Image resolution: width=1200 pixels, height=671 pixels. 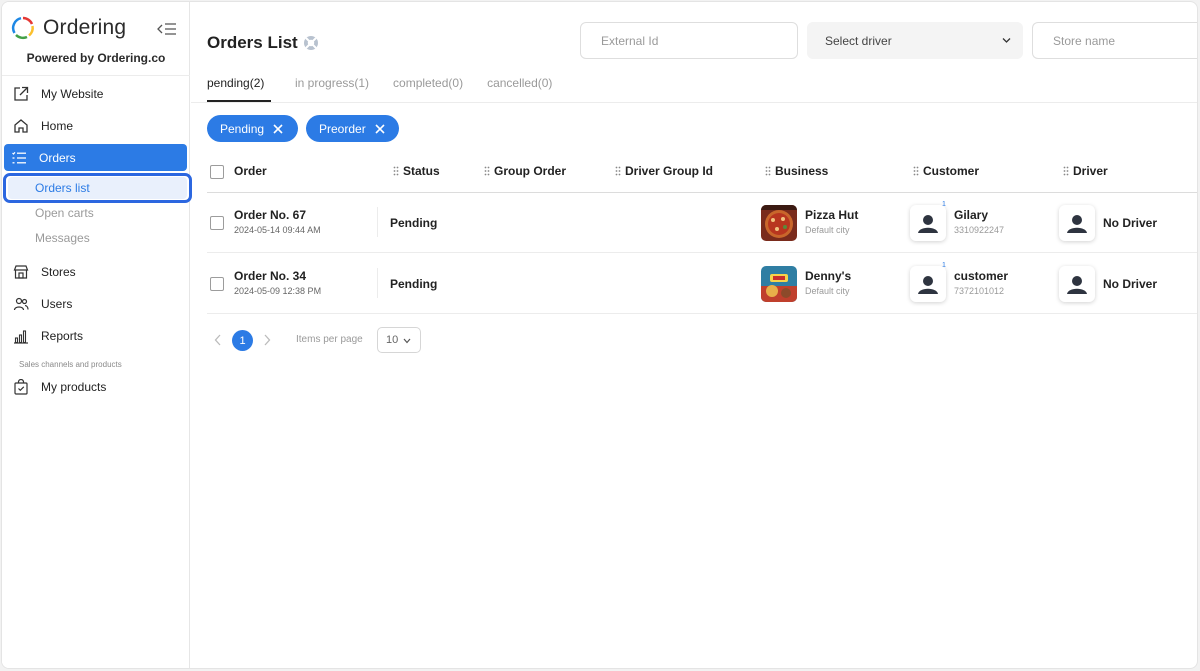 I want to click on tab-in-progress: in progress(1), so click(x=332, y=89).